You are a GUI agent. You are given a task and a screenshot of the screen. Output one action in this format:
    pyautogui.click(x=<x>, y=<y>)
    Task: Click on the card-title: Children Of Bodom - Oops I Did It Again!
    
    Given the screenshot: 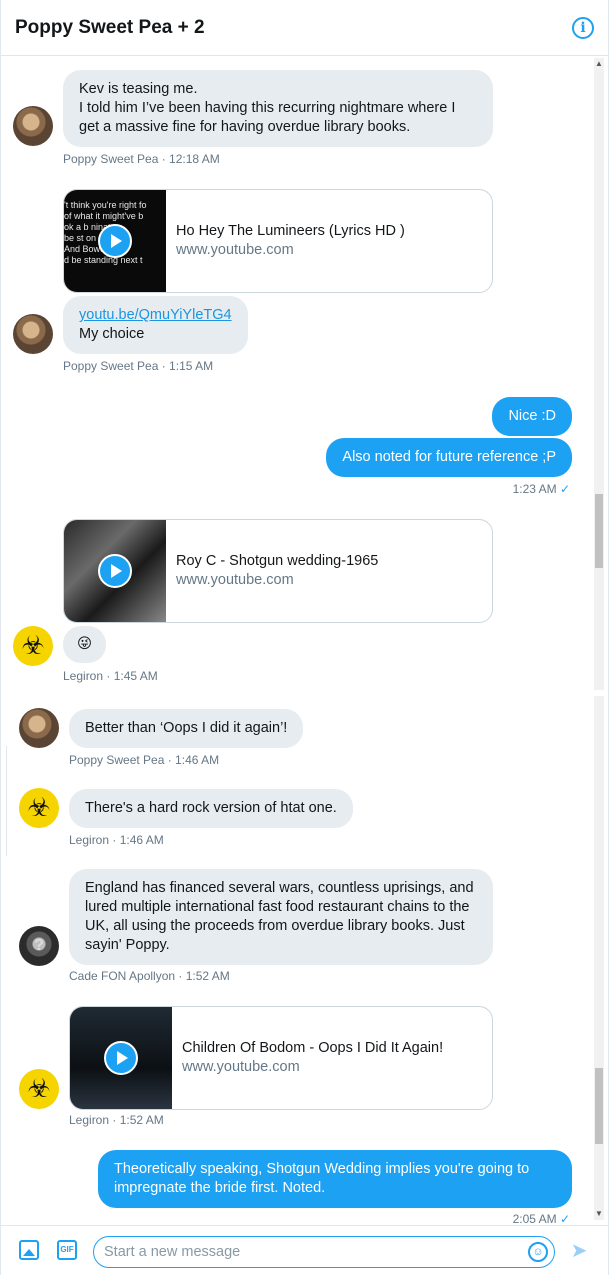 What is the action you would take?
    pyautogui.click(x=313, y=1048)
    